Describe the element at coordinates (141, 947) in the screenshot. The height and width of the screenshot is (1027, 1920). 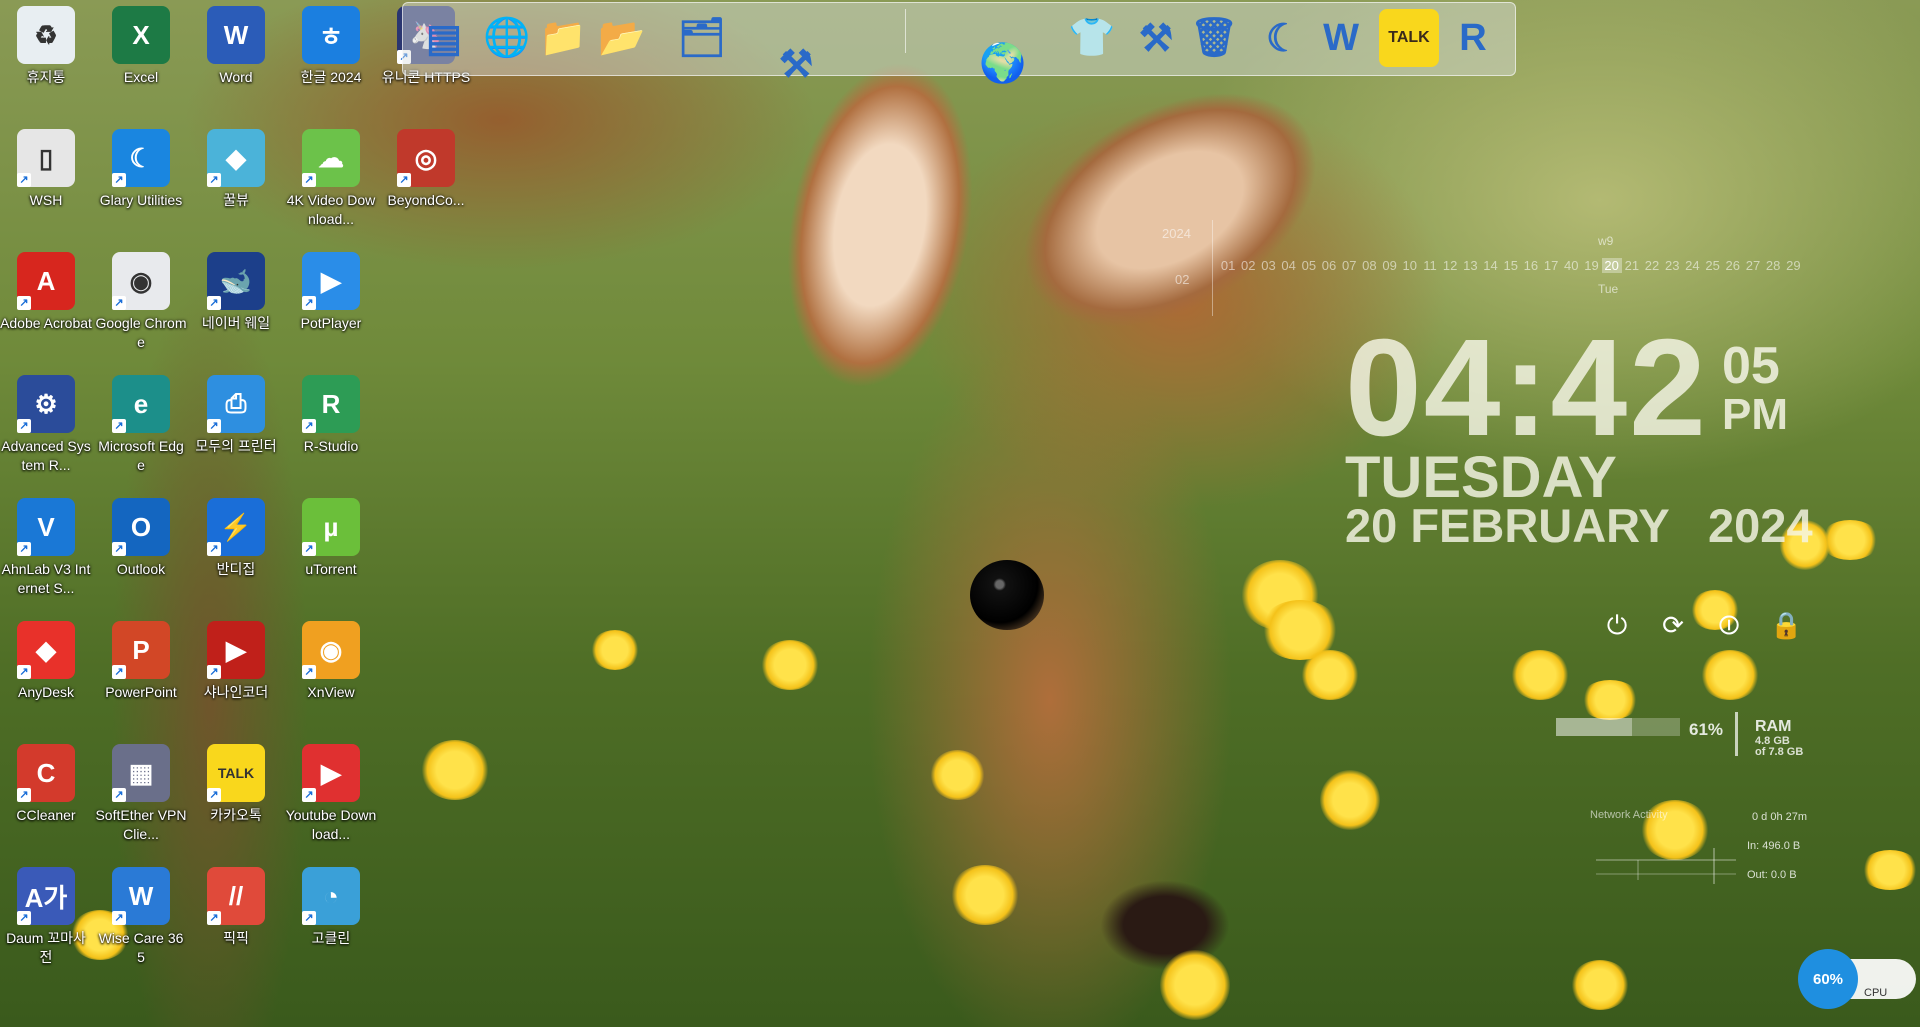
I see `desktop-icon-label: Wise Care 365` at that location.